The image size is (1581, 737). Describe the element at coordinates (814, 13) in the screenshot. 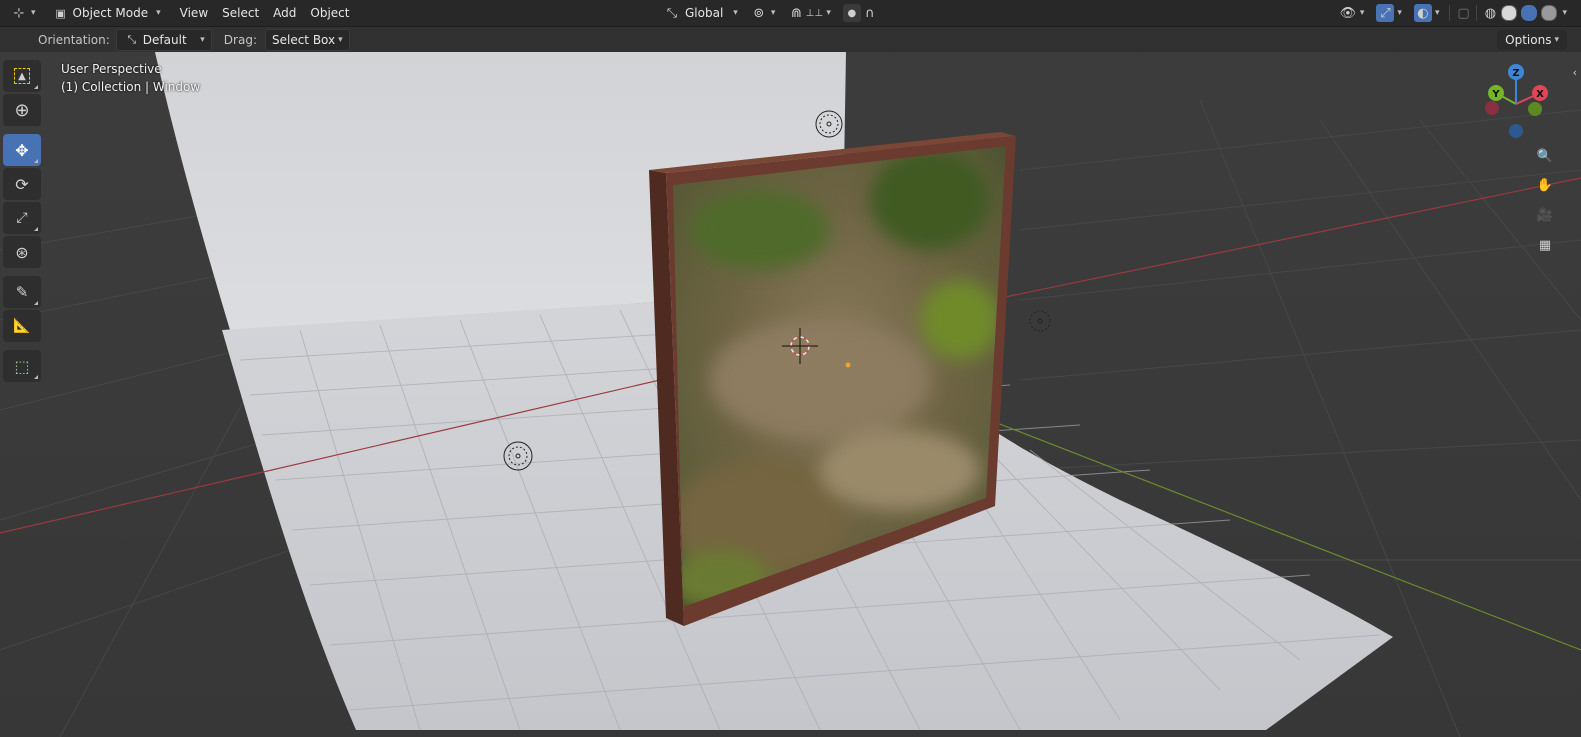

I see `snap-increment-icon: ⊥⊥` at that location.